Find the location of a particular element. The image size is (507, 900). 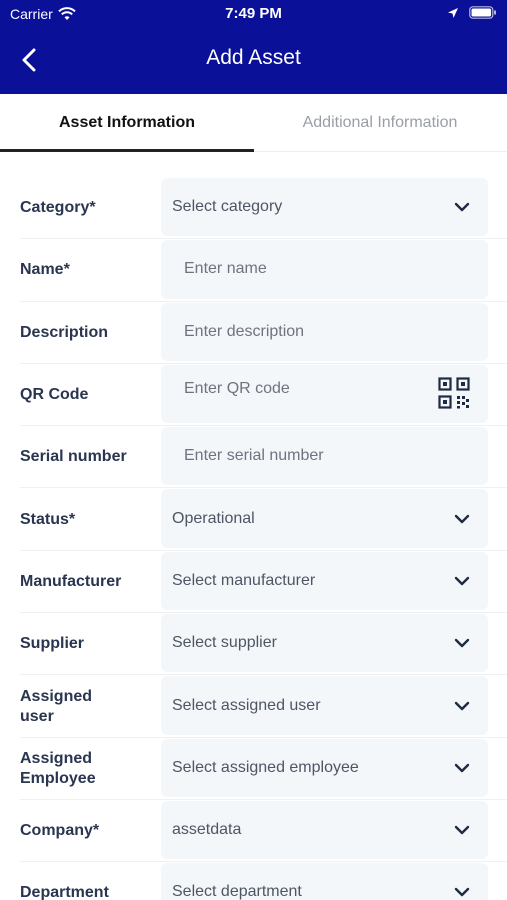

company-value: assetdata is located at coordinates (207, 830).